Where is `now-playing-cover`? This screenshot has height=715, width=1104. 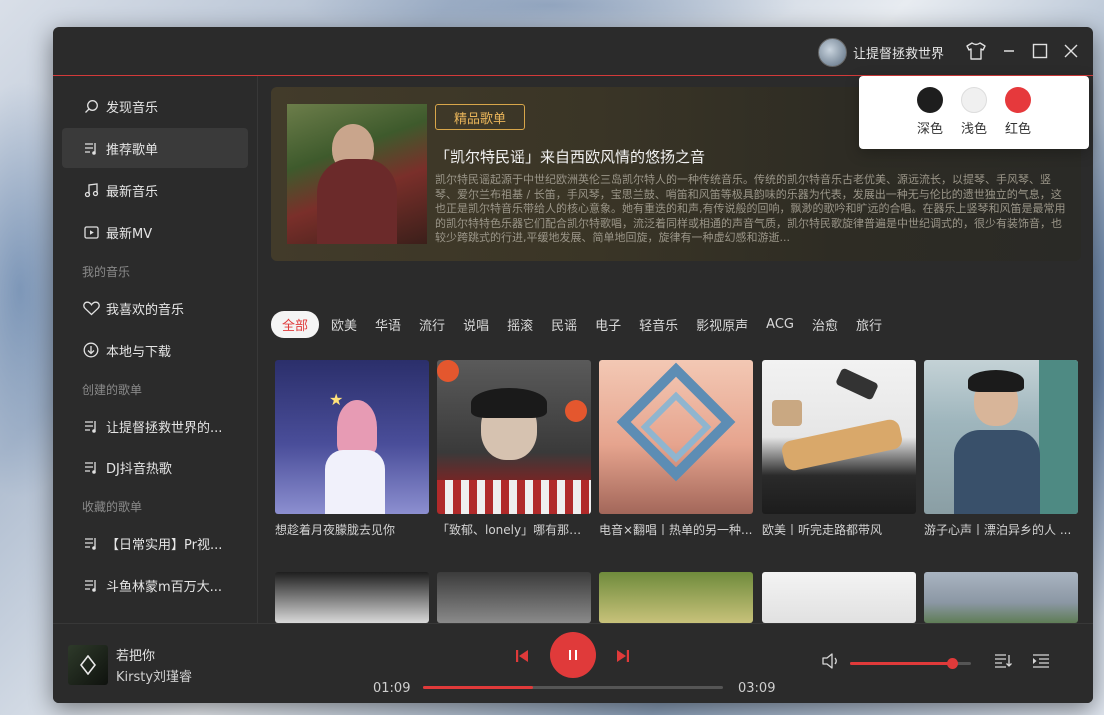 now-playing-cover is located at coordinates (88, 665).